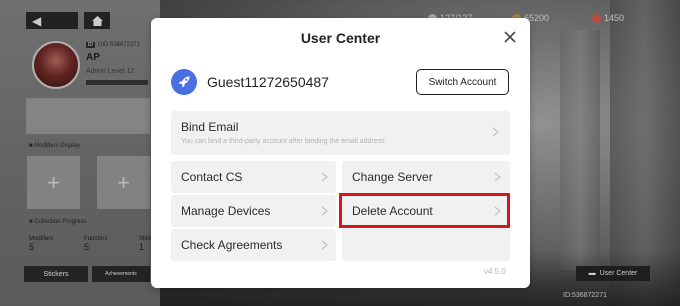  Describe the element at coordinates (212, 177) in the screenshot. I see `contact-cs-label: Contact CS` at that location.